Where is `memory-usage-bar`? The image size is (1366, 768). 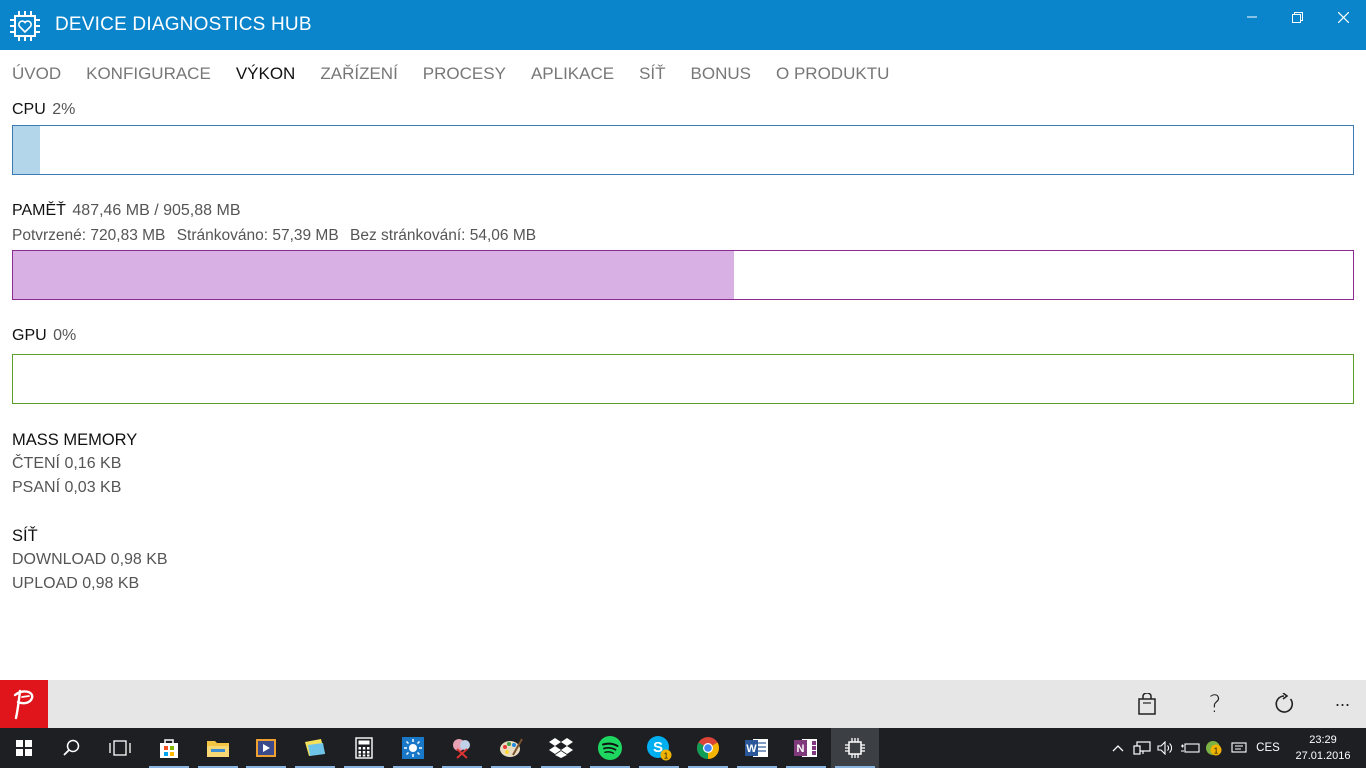
memory-usage-bar is located at coordinates (683, 275).